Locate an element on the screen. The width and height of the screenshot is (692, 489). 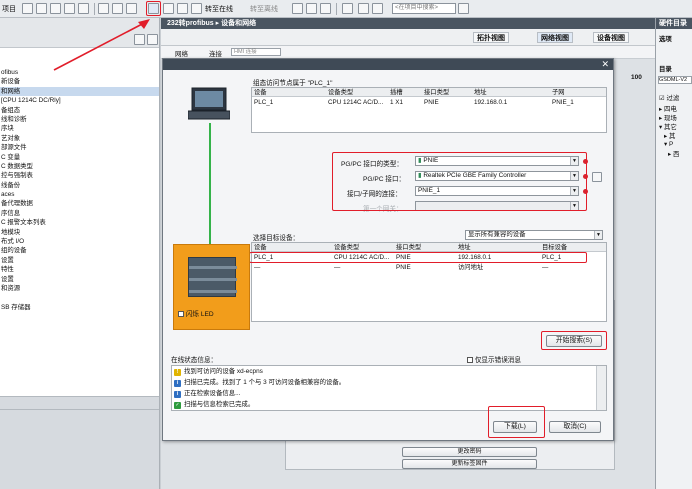
catalog-item: ▸ 现场 is located at coordinates (668, 117).